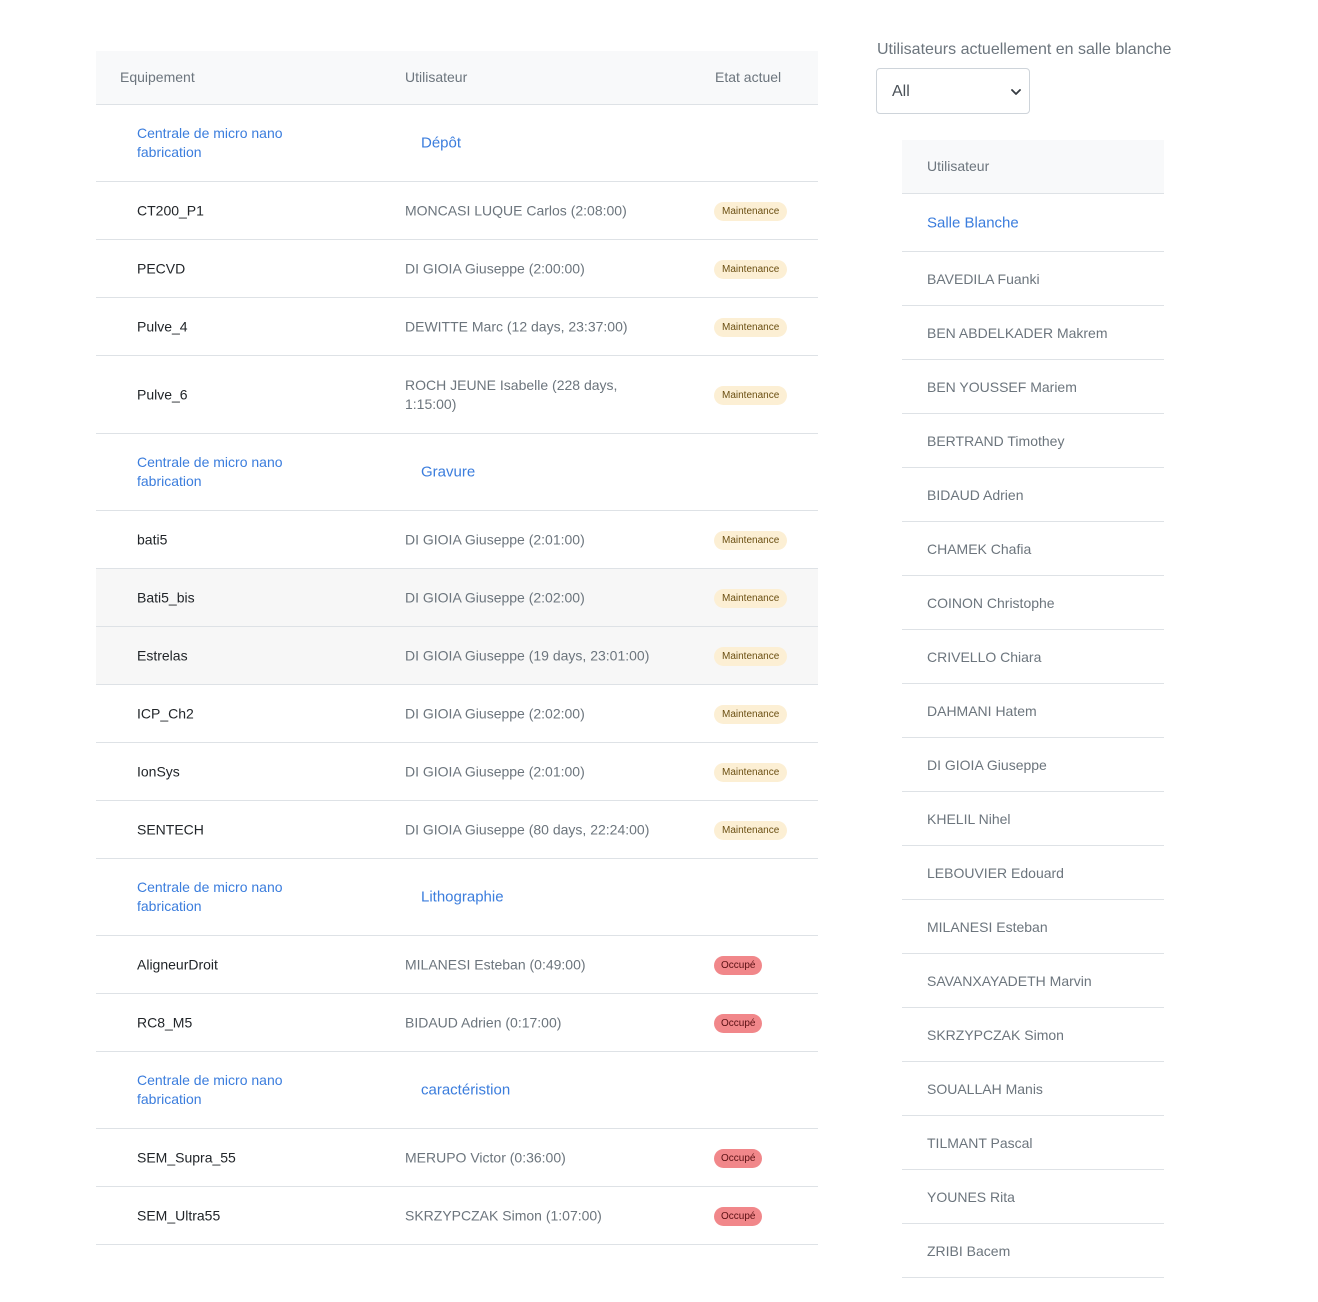  I want to click on user-name: DI GIOIA Giuseppe, so click(987, 764).